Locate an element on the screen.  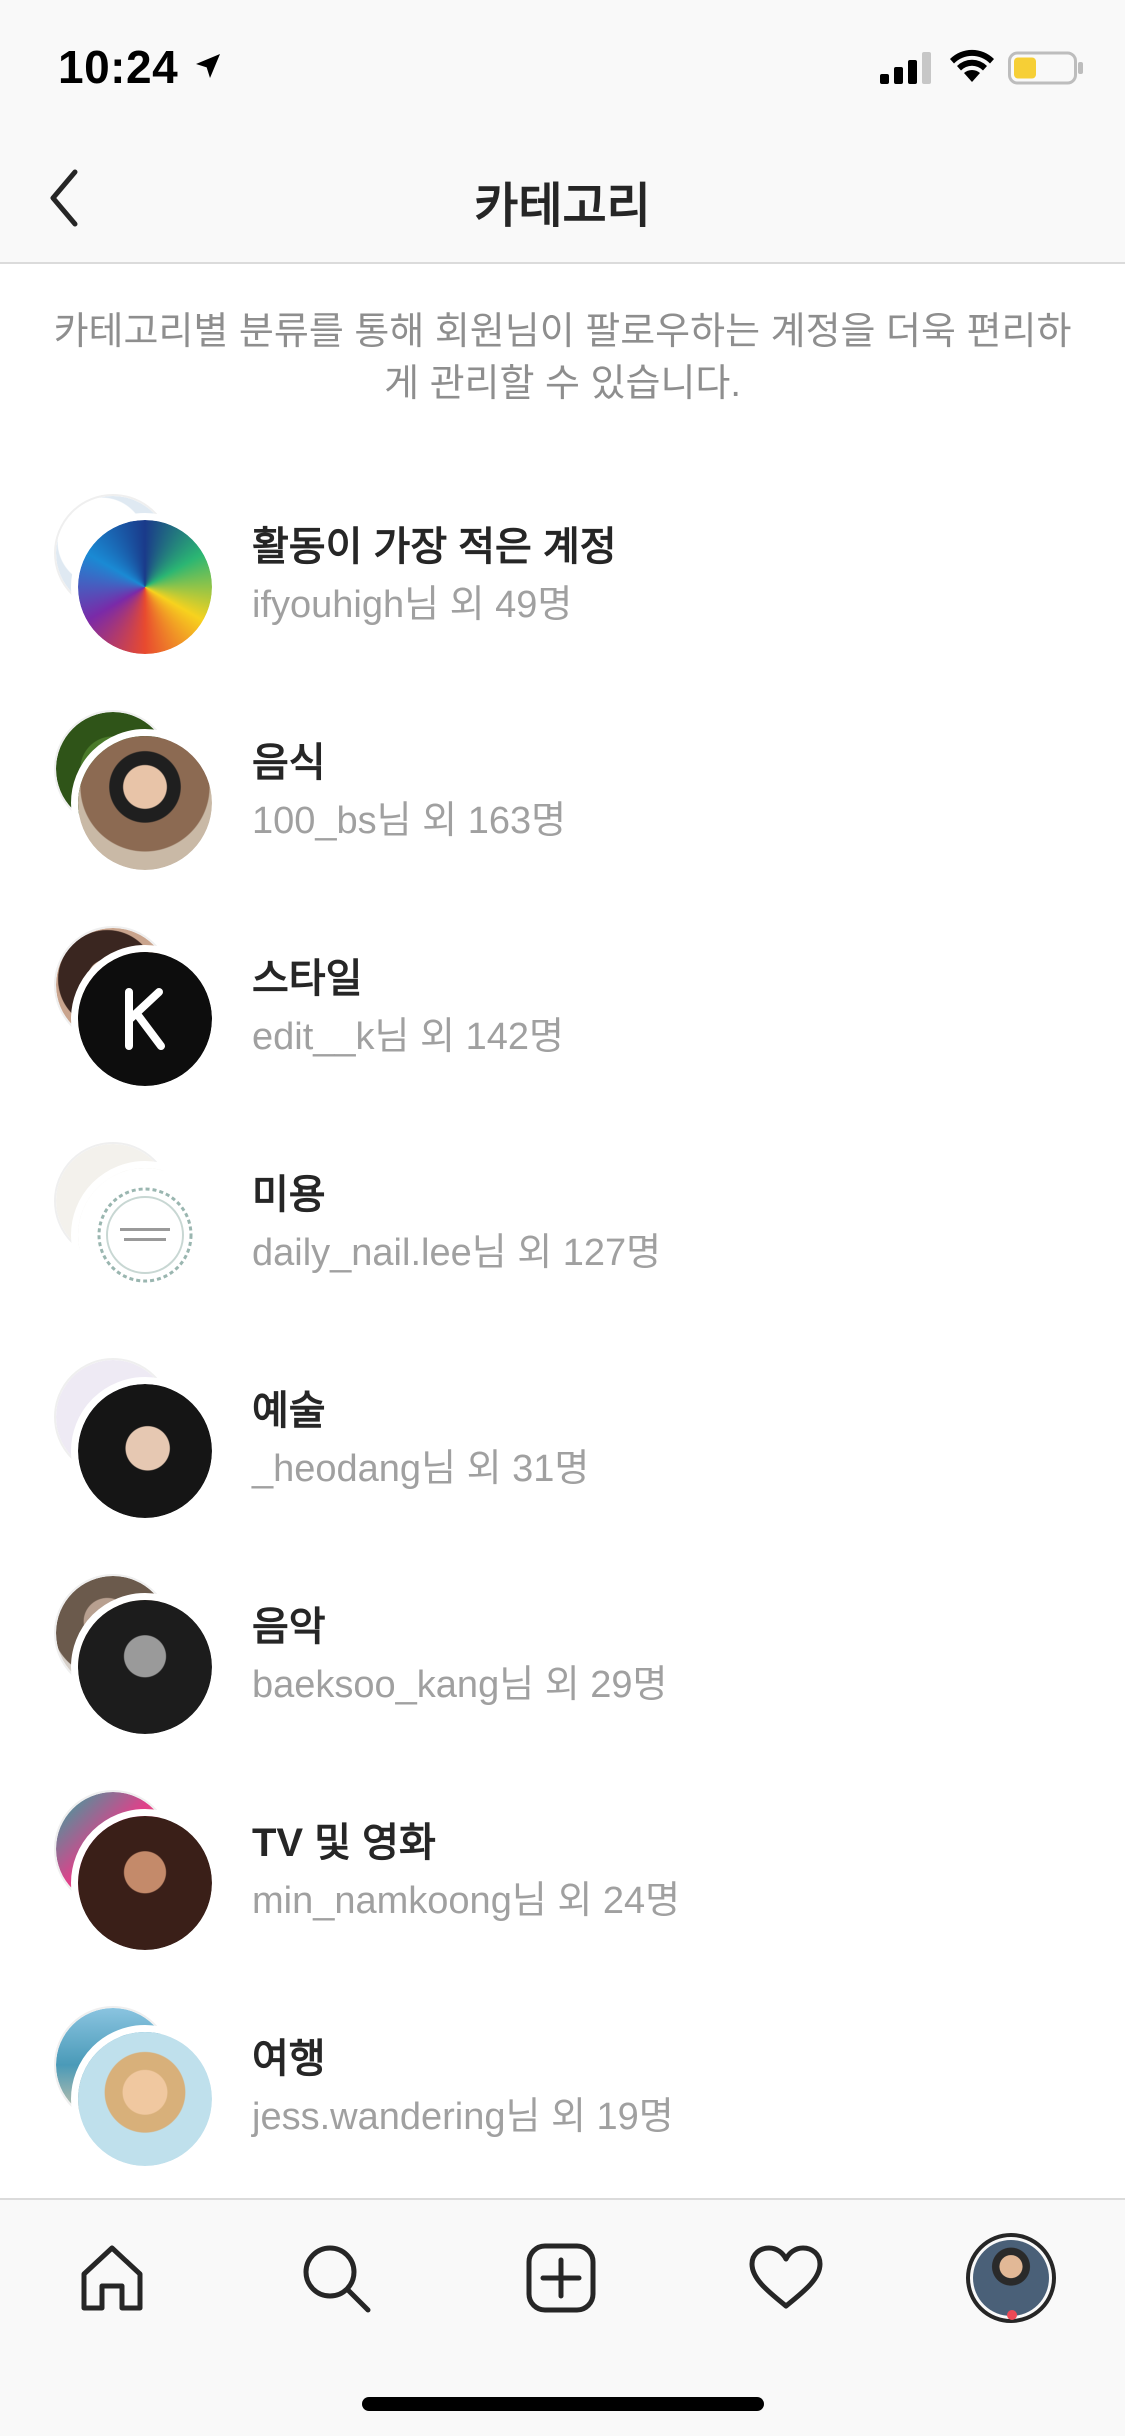
status-time: 10:24 is located at coordinates (118, 67).